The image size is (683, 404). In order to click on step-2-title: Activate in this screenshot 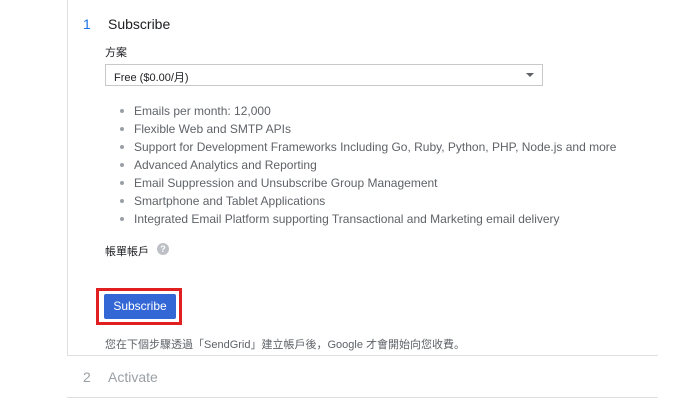, I will do `click(133, 377)`.